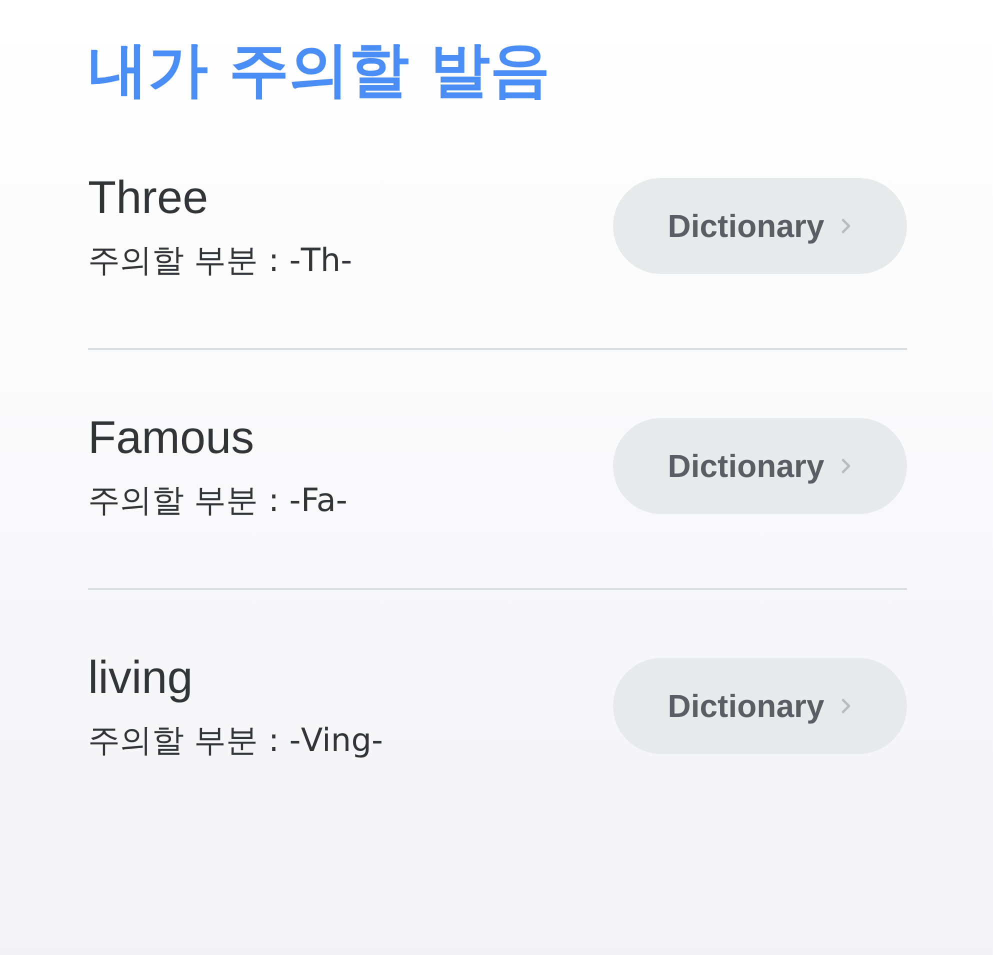  I want to click on pronunciation-note: 주의할 부분 : -Fa-, so click(218, 500).